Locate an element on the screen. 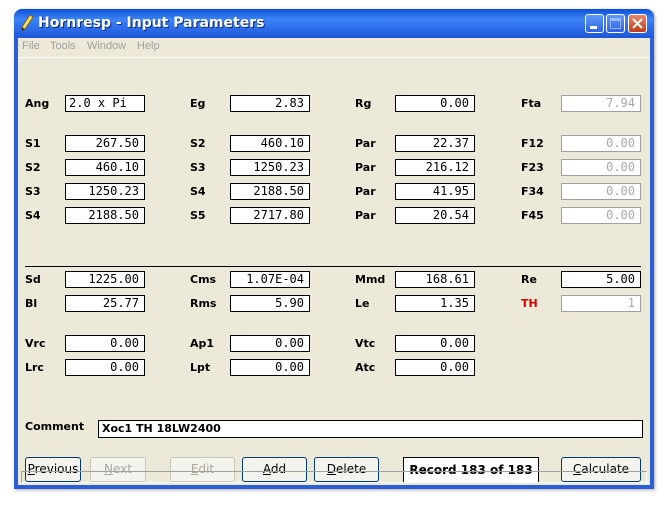 This screenshot has width=668, height=508. minimize-icon is located at coordinates (593, 27).